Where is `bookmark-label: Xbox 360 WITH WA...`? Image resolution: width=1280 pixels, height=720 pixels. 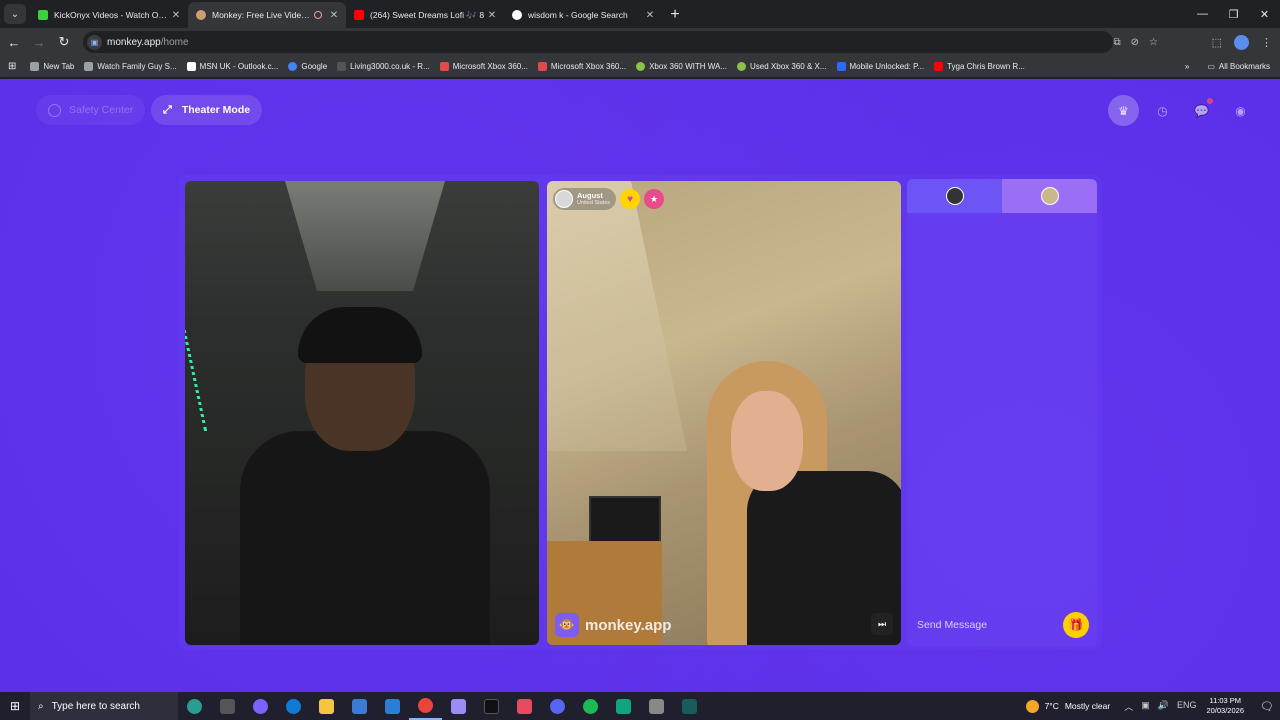
bookmark-label: Xbox 360 WITH WA... is located at coordinates (688, 66).